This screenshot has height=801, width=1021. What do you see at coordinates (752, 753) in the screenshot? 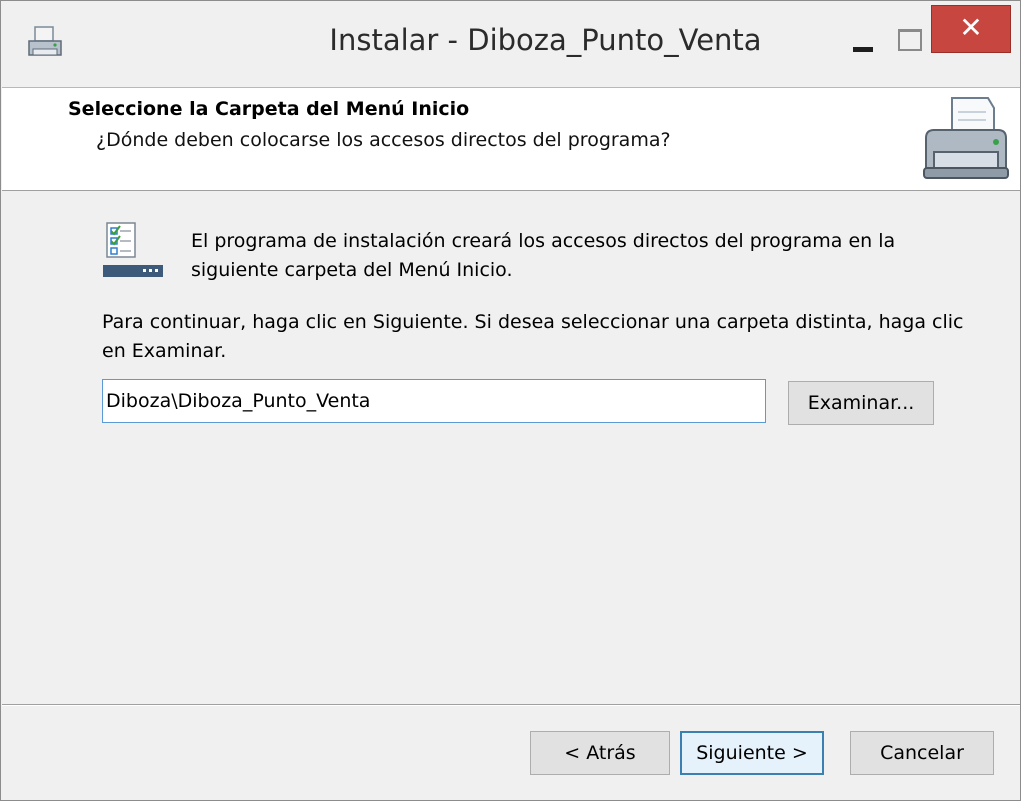
I see `next-button: Siguiente >` at bounding box center [752, 753].